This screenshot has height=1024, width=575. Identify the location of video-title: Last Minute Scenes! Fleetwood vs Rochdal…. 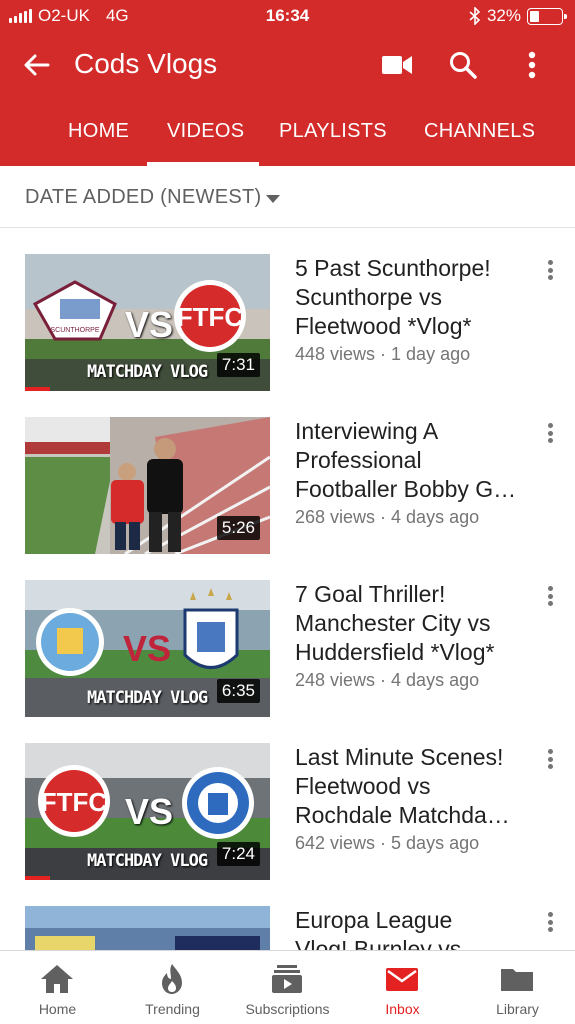
(412, 786).